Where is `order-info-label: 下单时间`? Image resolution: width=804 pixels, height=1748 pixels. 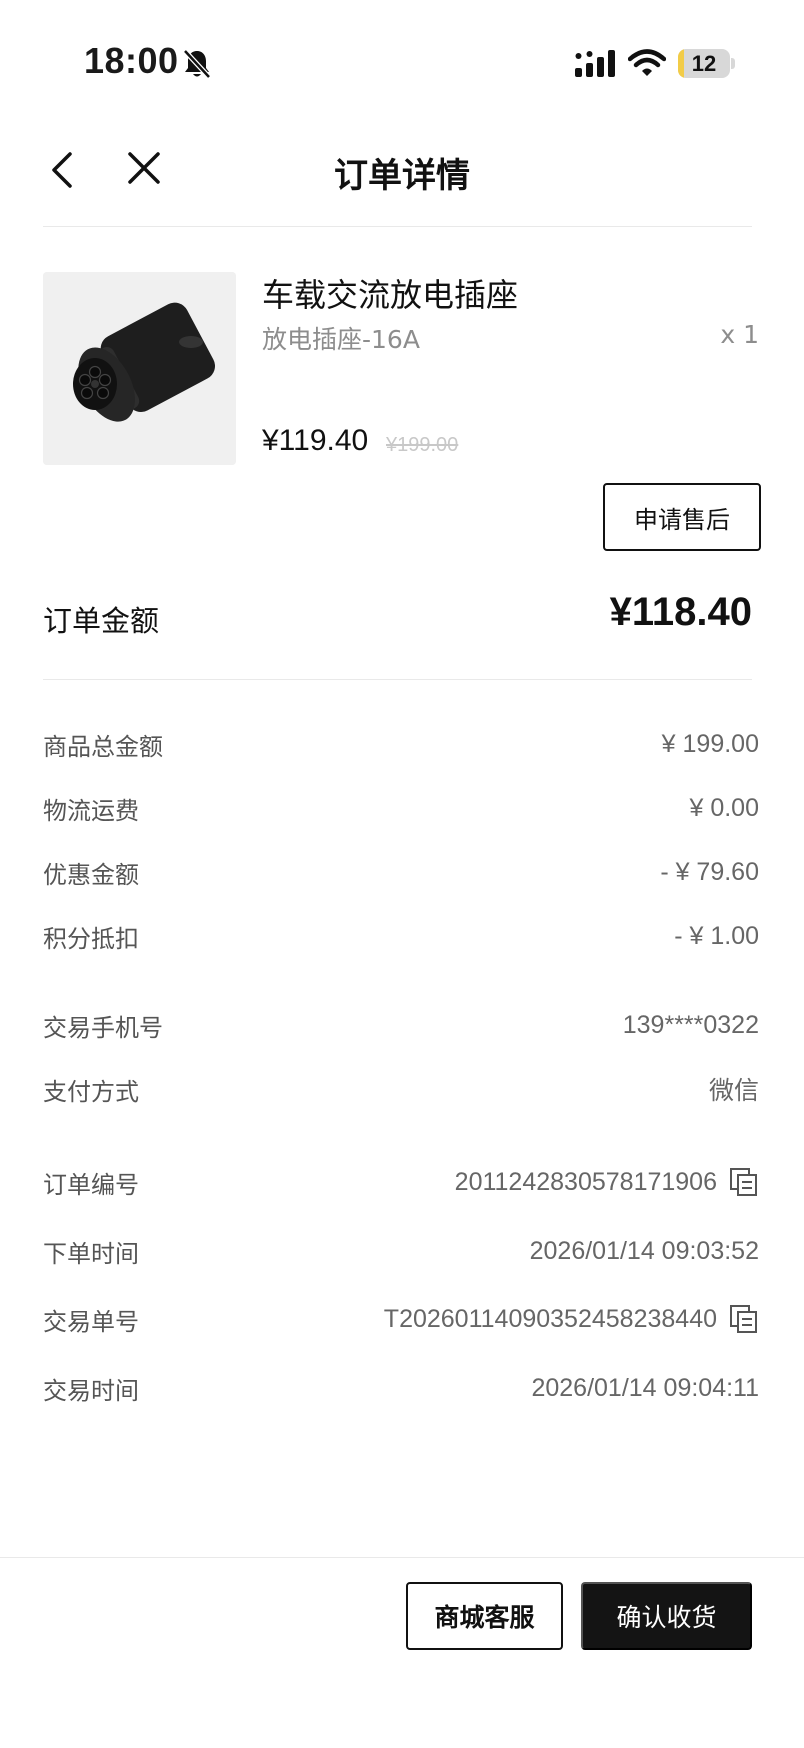
order-info-label: 下单时间 is located at coordinates (91, 1253).